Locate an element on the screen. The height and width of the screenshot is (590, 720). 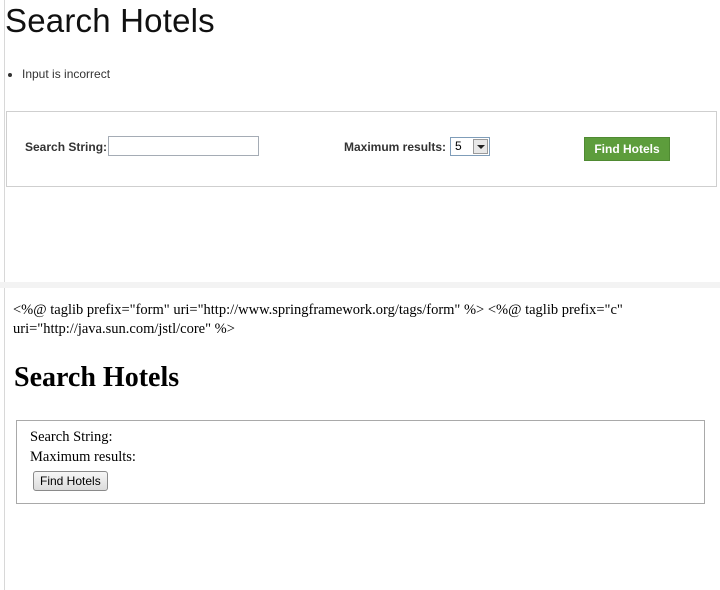
error-message: Input is incorrect is located at coordinates (57, 74).